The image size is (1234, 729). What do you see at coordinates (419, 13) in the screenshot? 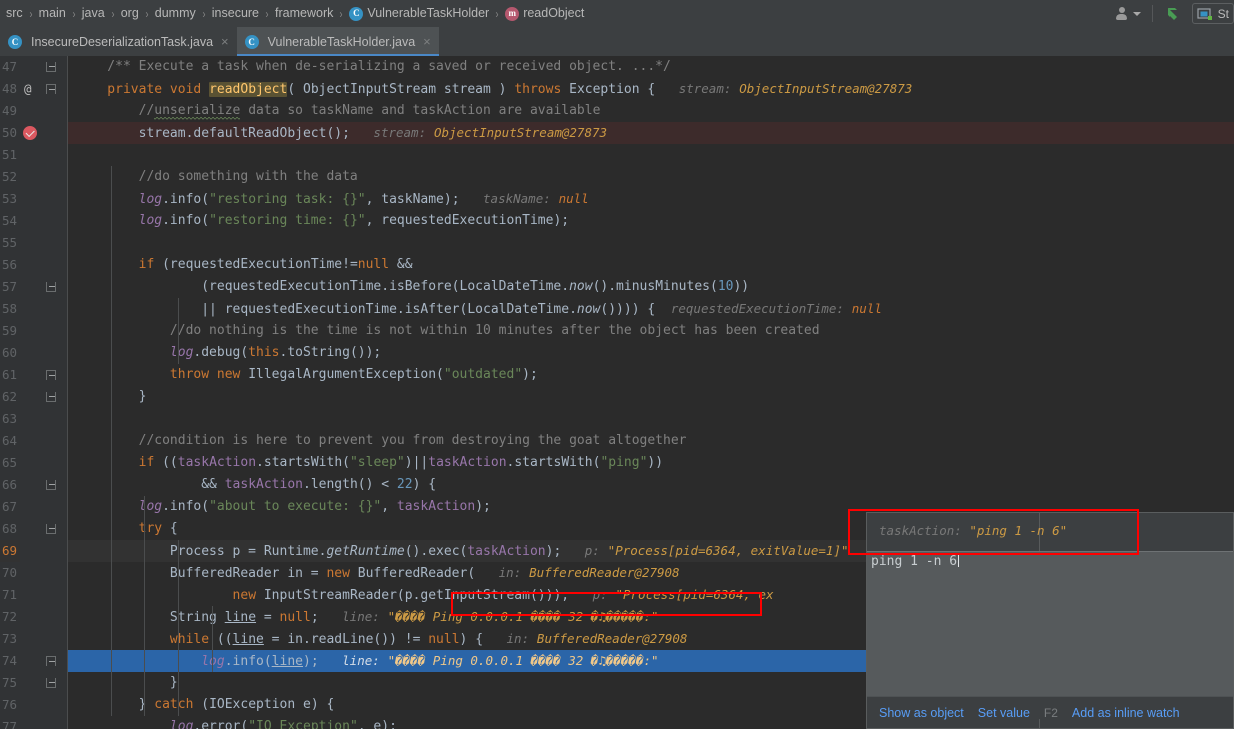
I see `breadcrumb-item-class: C VulnerableTaskHolder` at bounding box center [419, 13].